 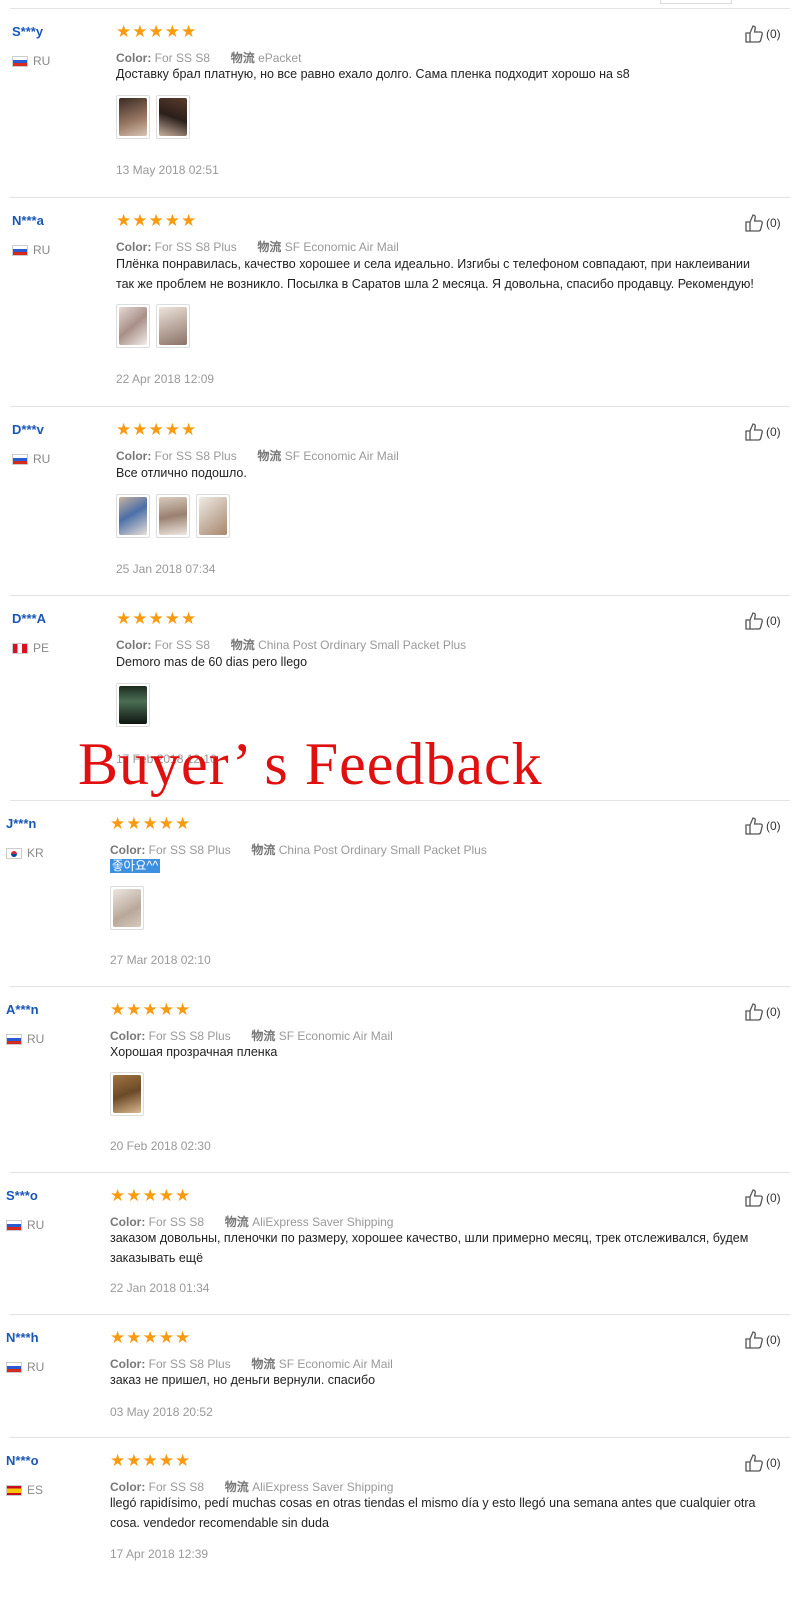 I want to click on review-text: Все отлично подошло., so click(x=181, y=473).